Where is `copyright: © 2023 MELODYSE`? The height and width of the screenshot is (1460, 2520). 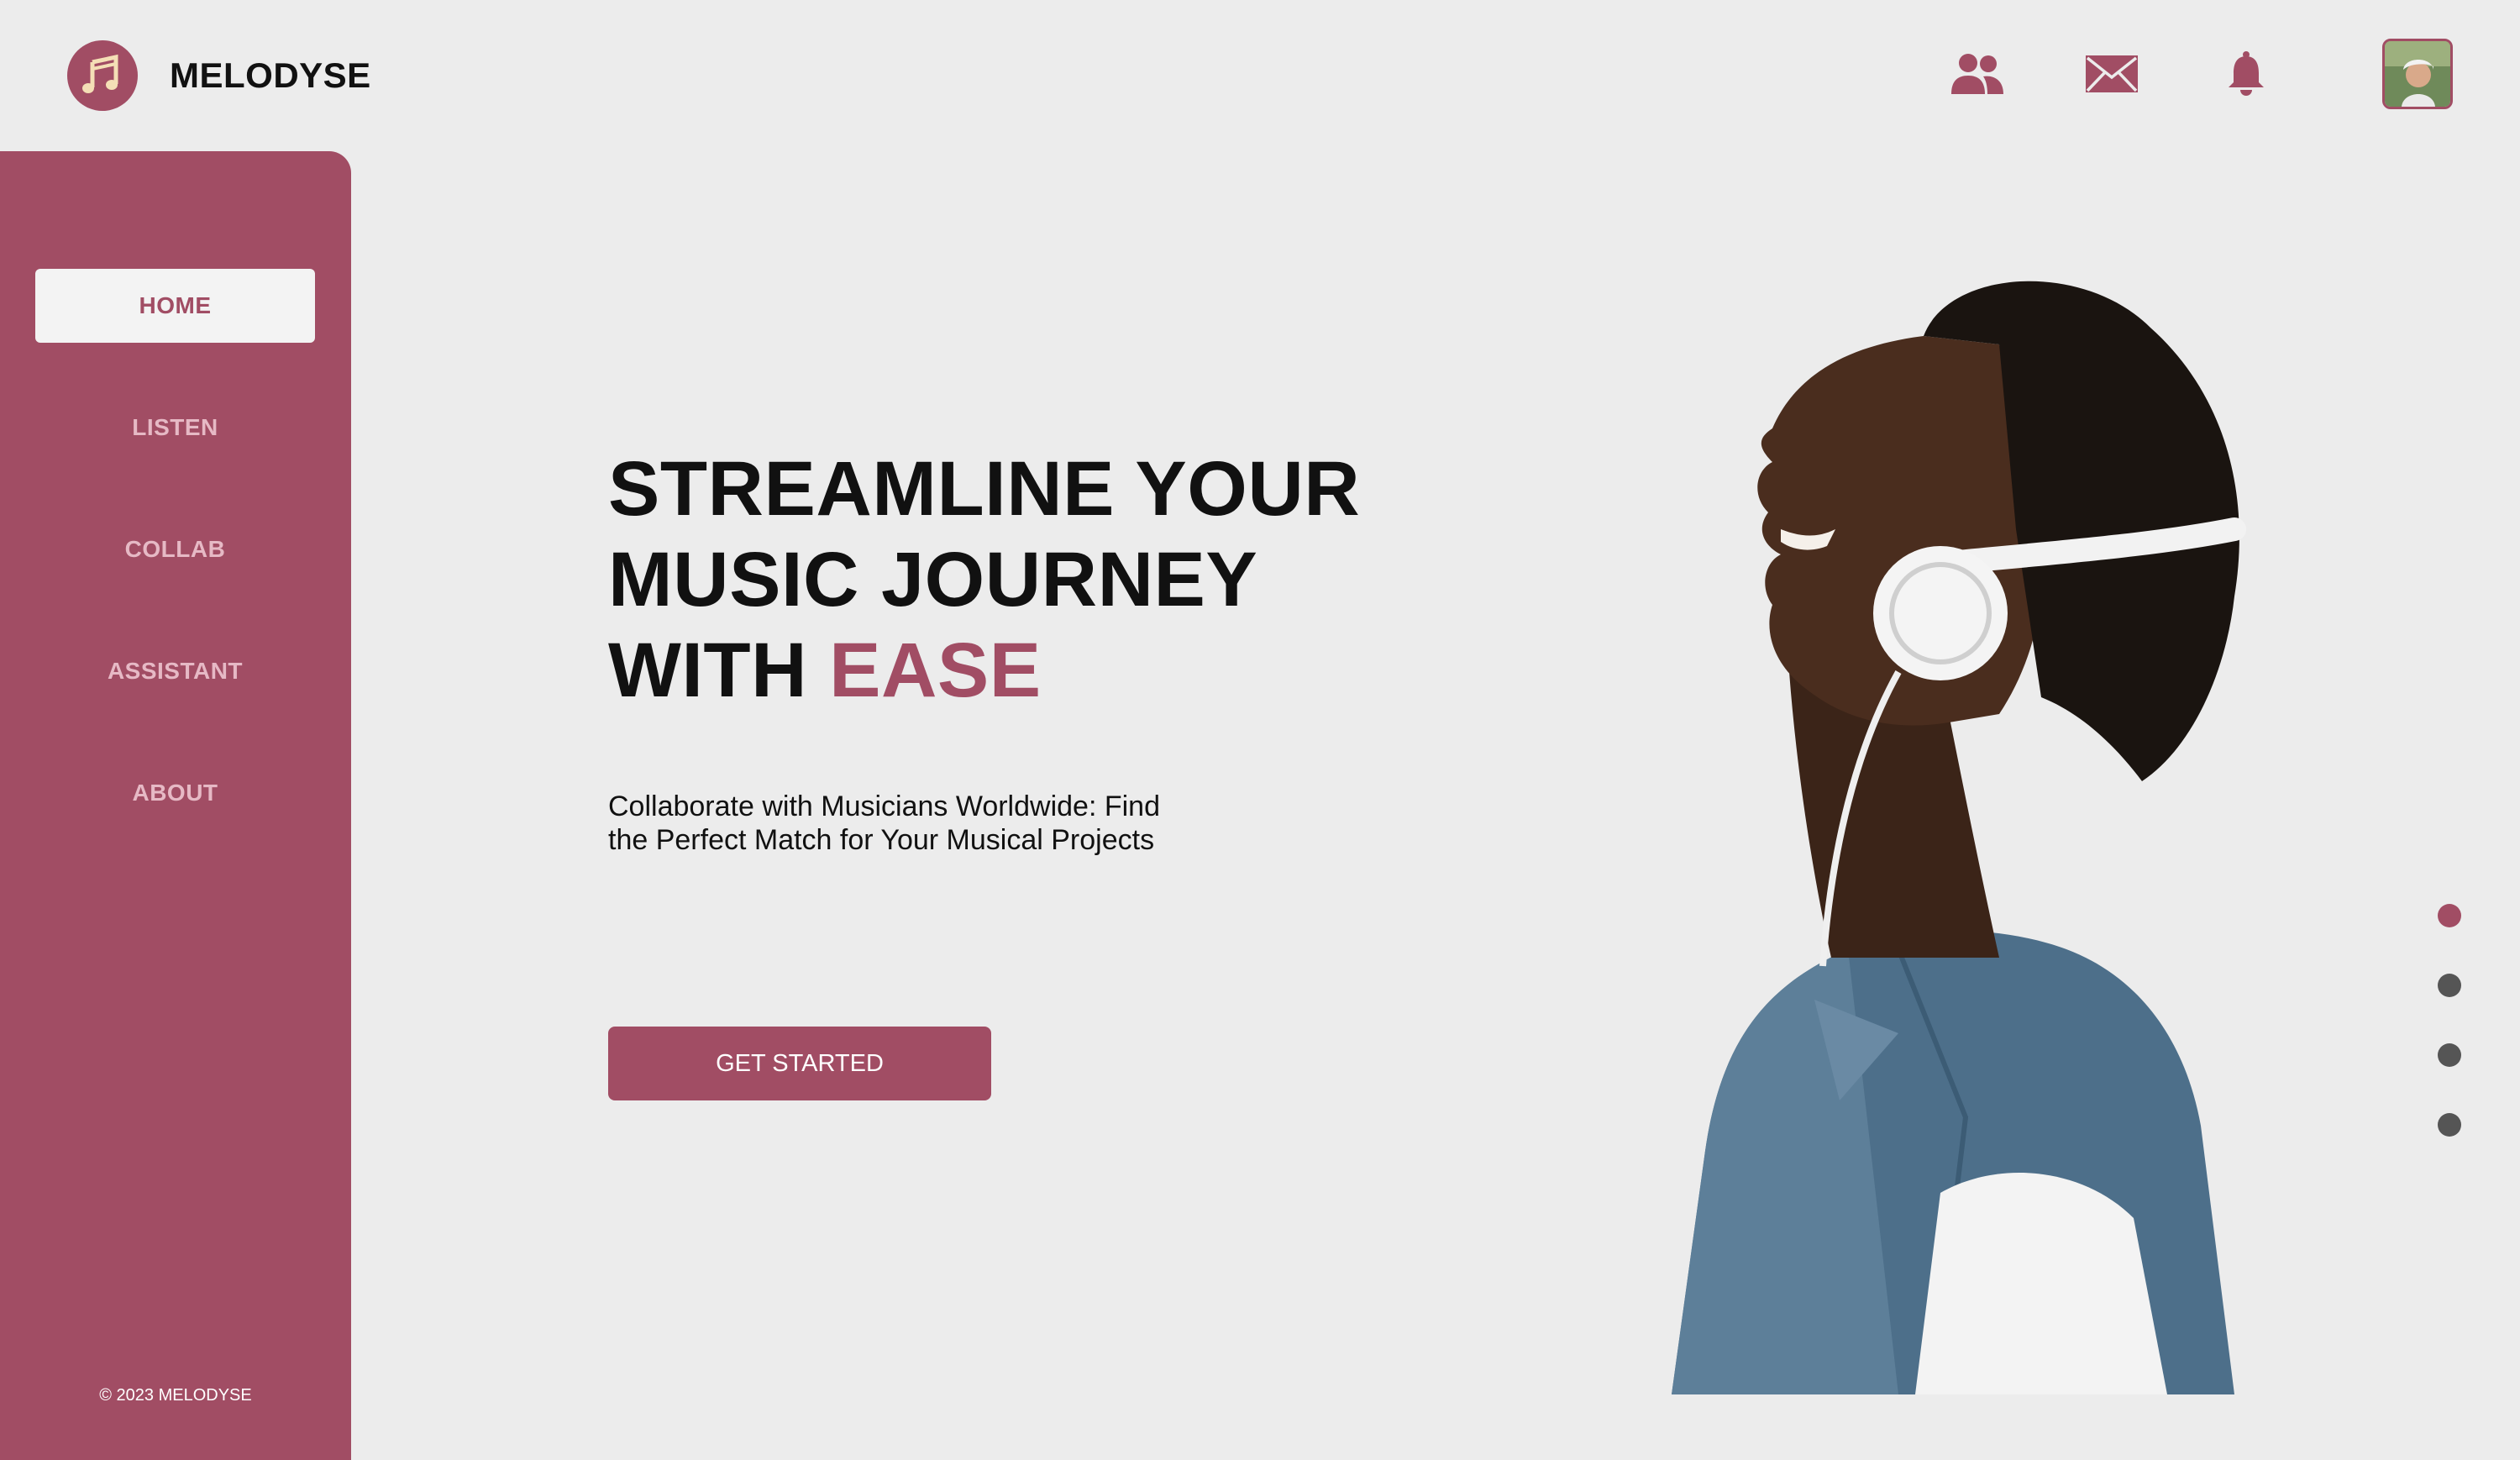
copyright: © 2023 MELODYSE is located at coordinates (175, 1395).